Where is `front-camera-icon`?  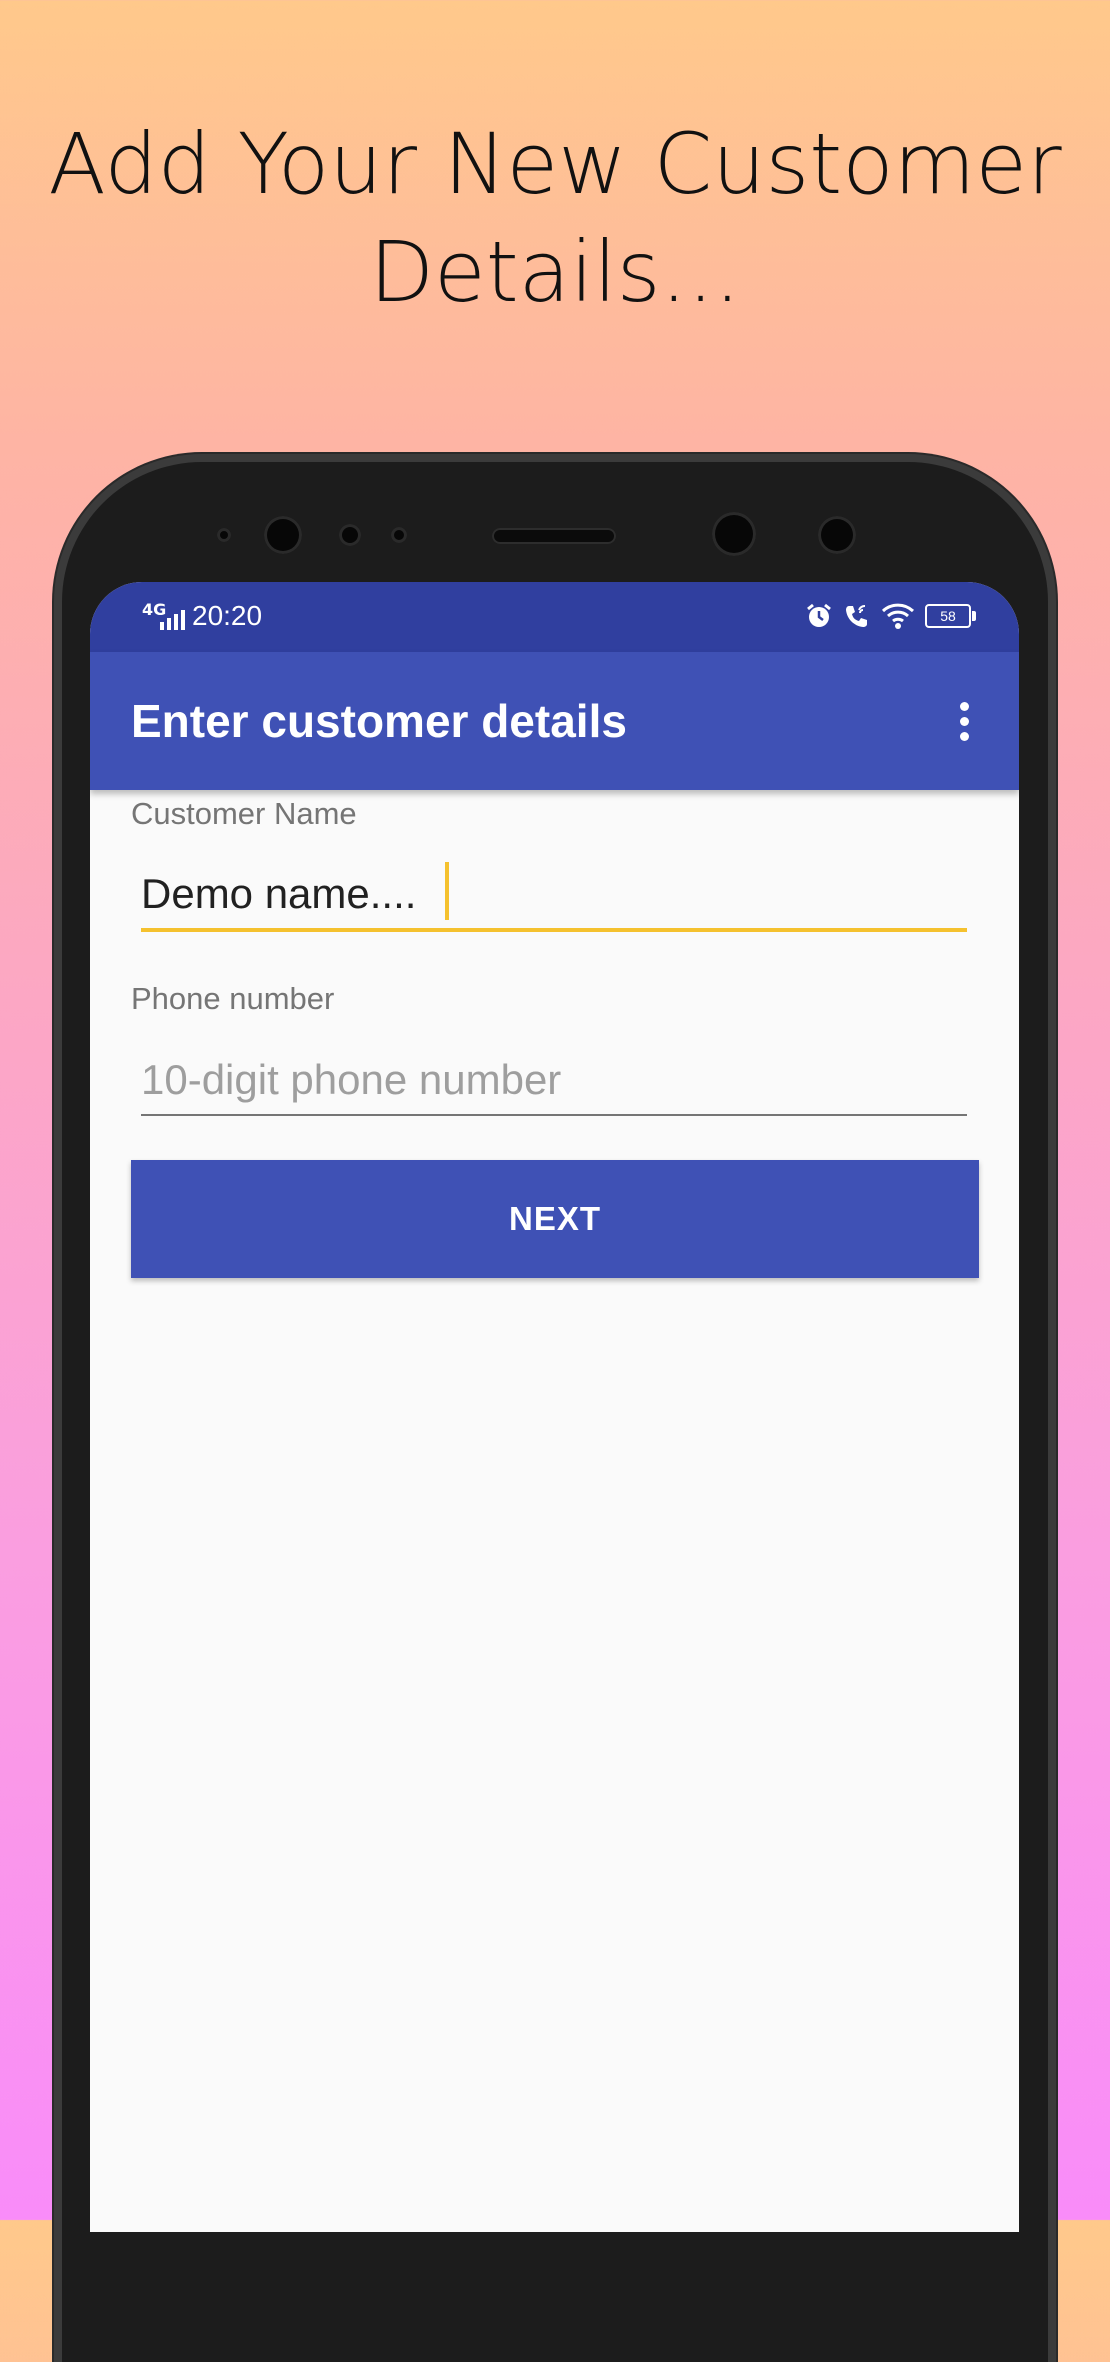
front-camera-icon is located at coordinates (283, 535).